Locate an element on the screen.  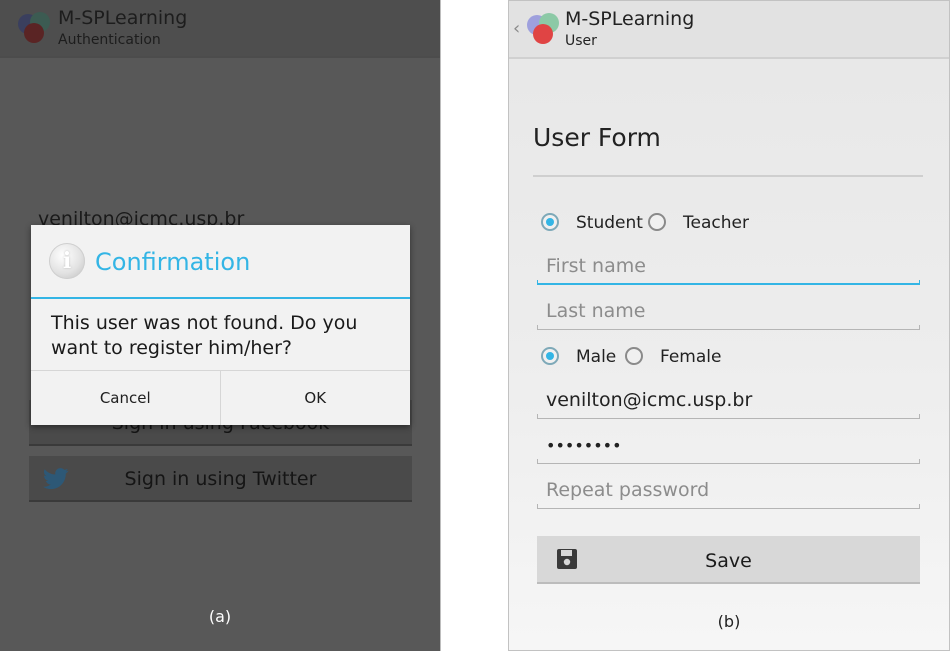
student-radio-label: Student is located at coordinates (609, 223).